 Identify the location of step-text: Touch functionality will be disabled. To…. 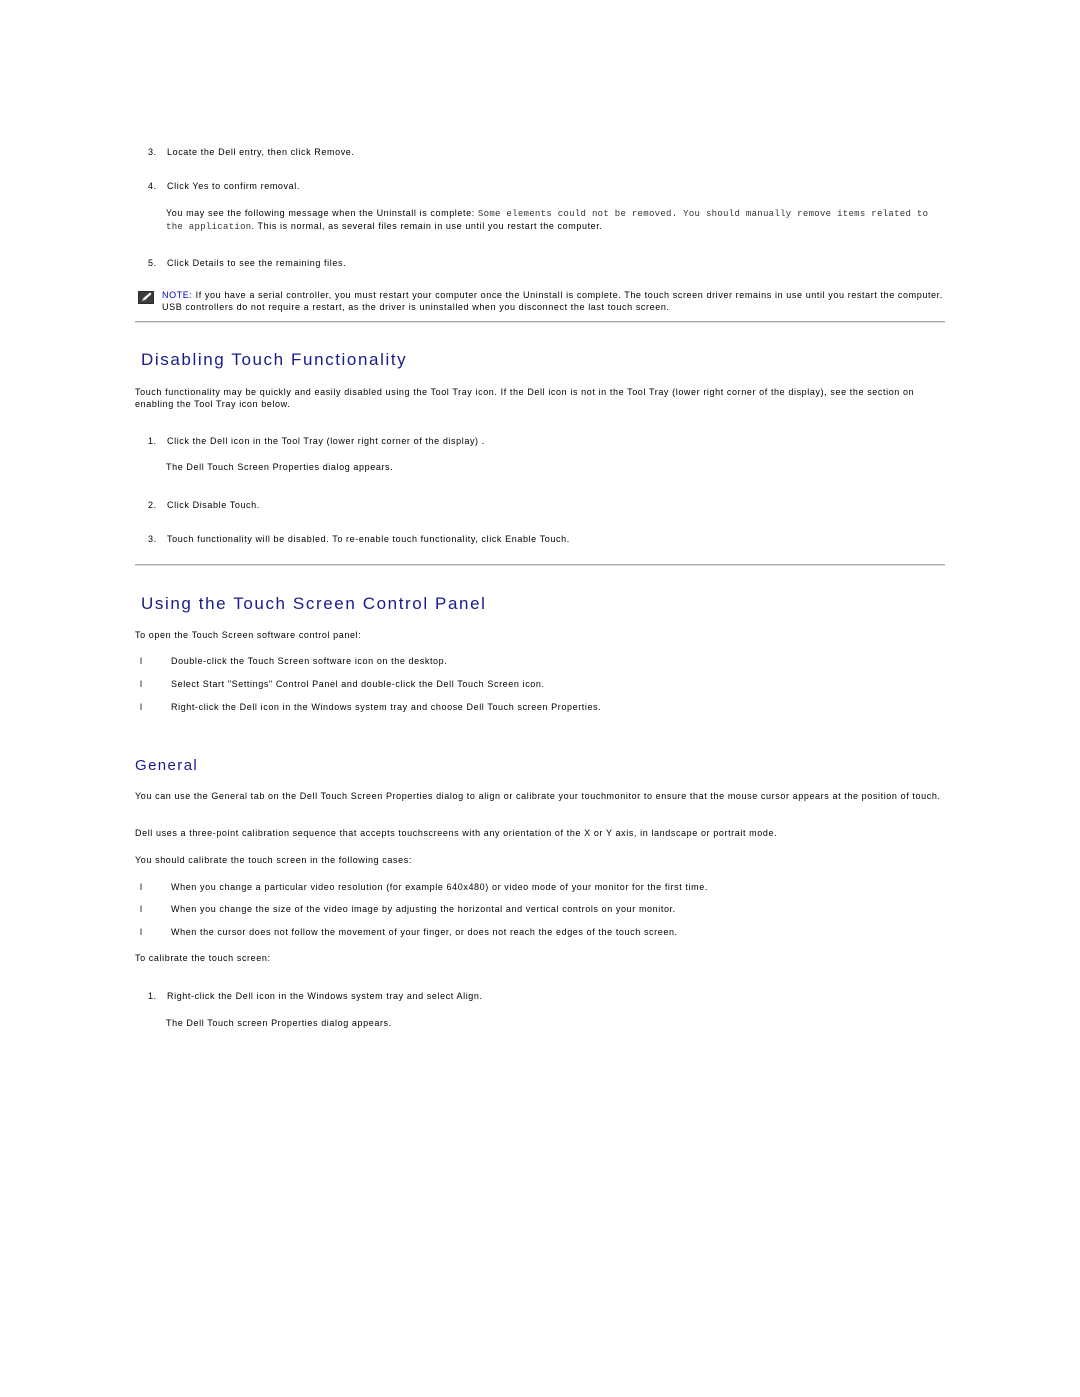
(368, 539).